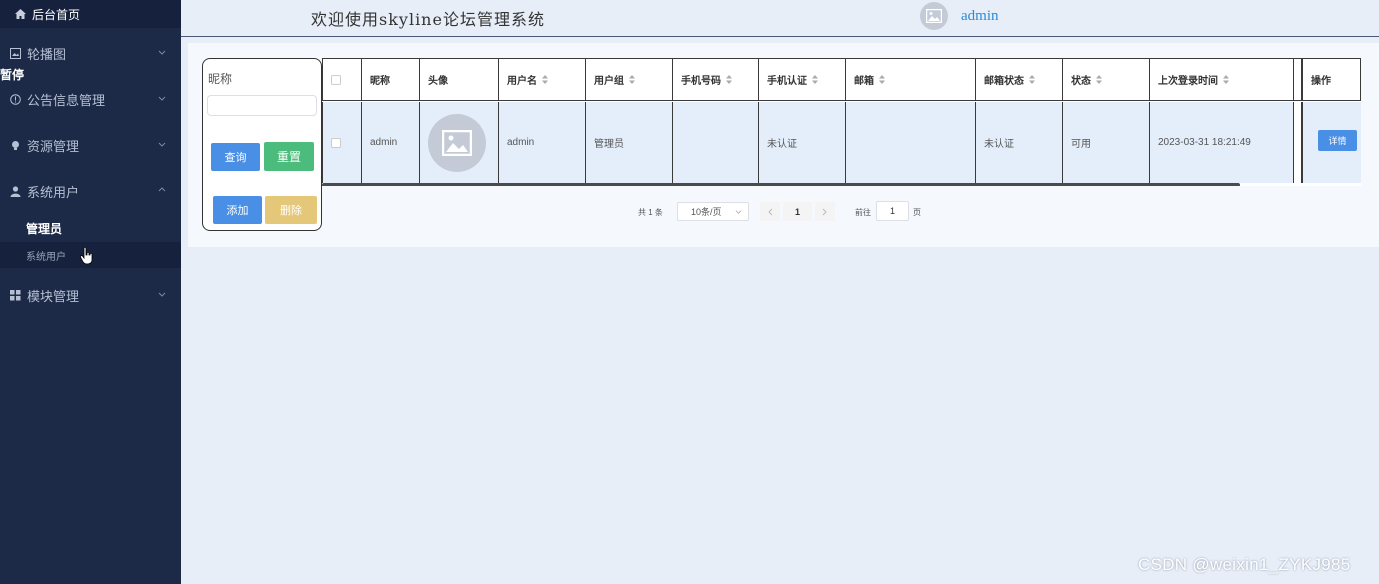 Image resolution: width=1379 pixels, height=584 pixels. I want to click on sidebar-item-label: 资源管理, so click(53, 146).